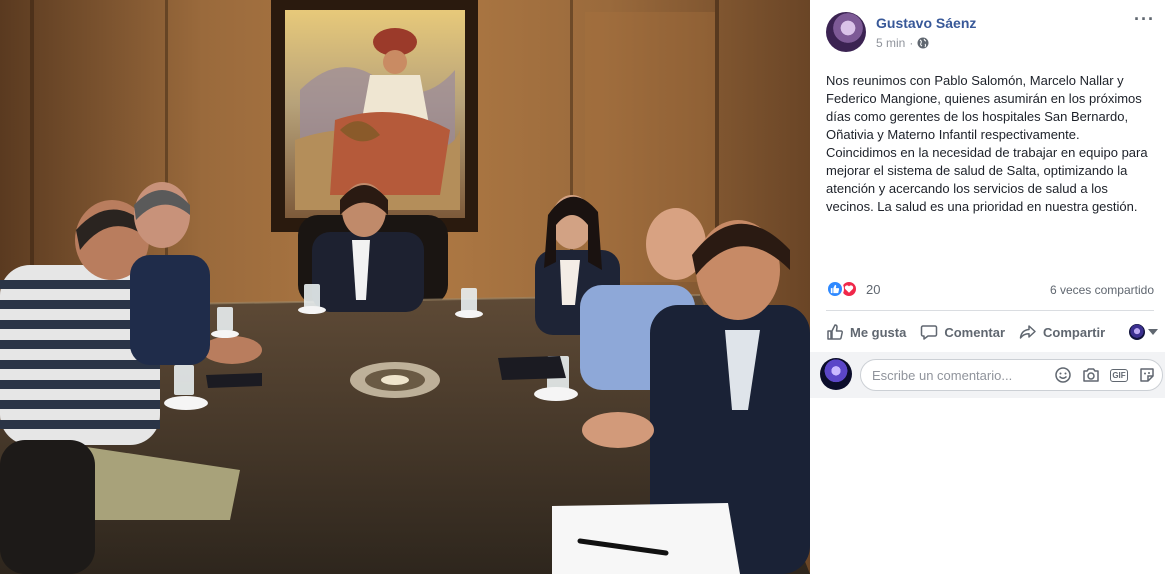  Describe the element at coordinates (1105, 375) in the screenshot. I see `comment-tools: GIF` at that location.